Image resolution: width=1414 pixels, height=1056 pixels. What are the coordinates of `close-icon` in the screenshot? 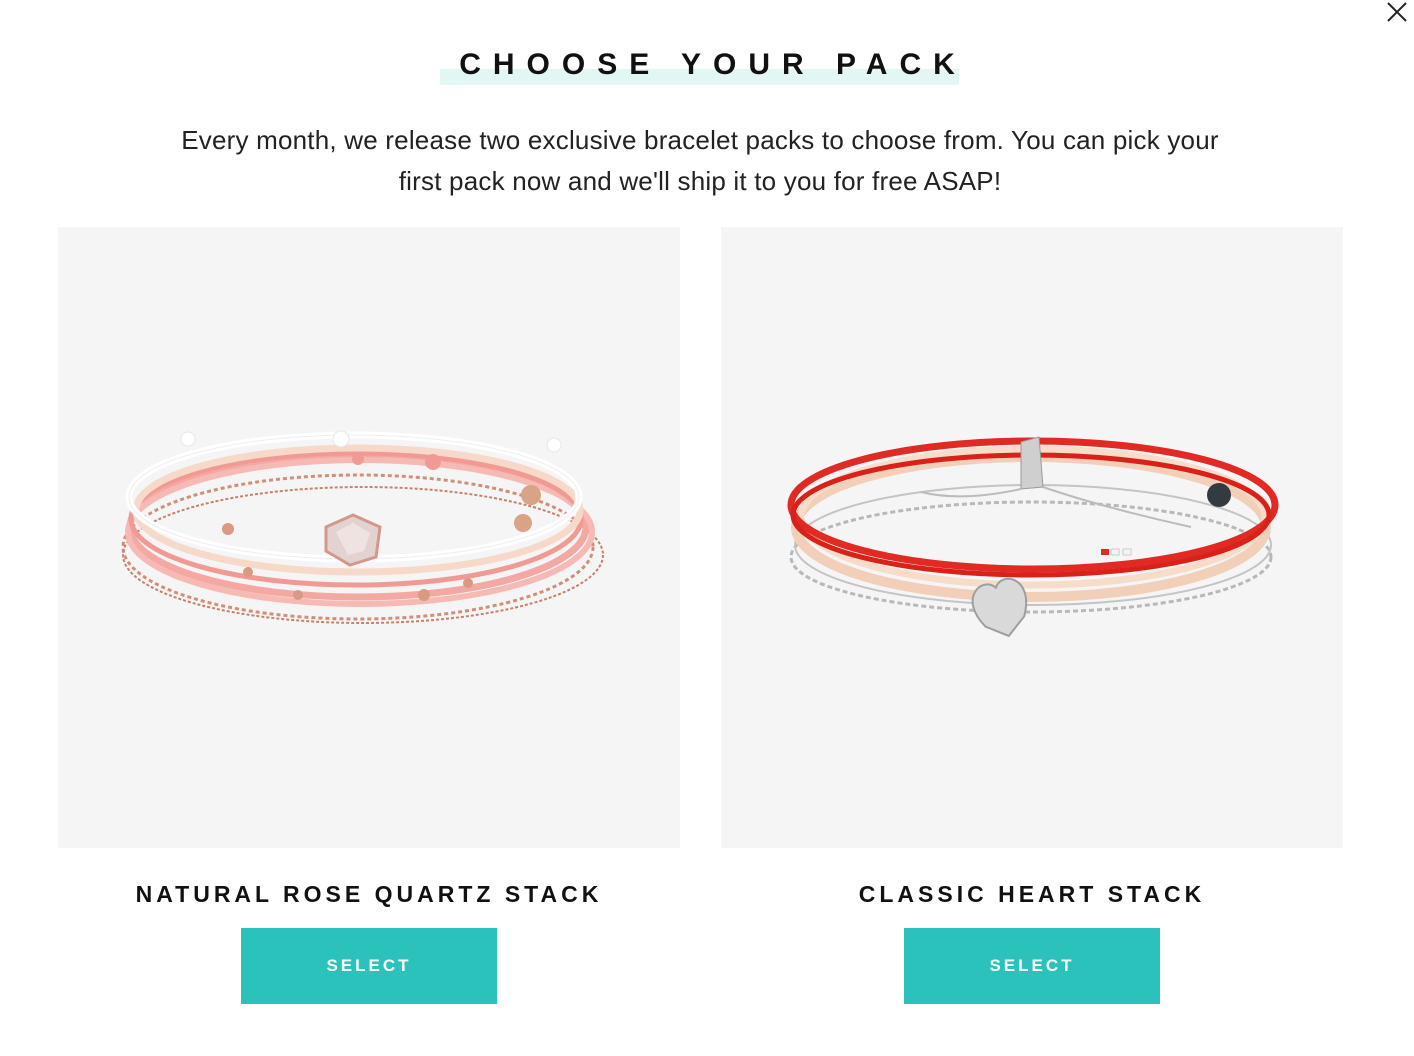 It's located at (1397, 15).